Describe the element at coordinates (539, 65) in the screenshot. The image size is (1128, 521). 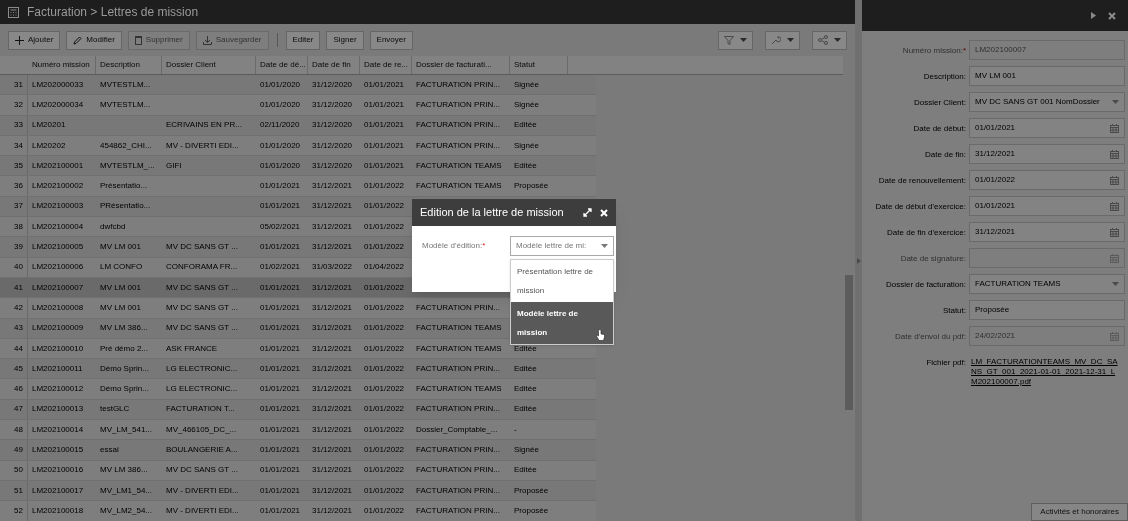
I see `column-header: Statut` at that location.